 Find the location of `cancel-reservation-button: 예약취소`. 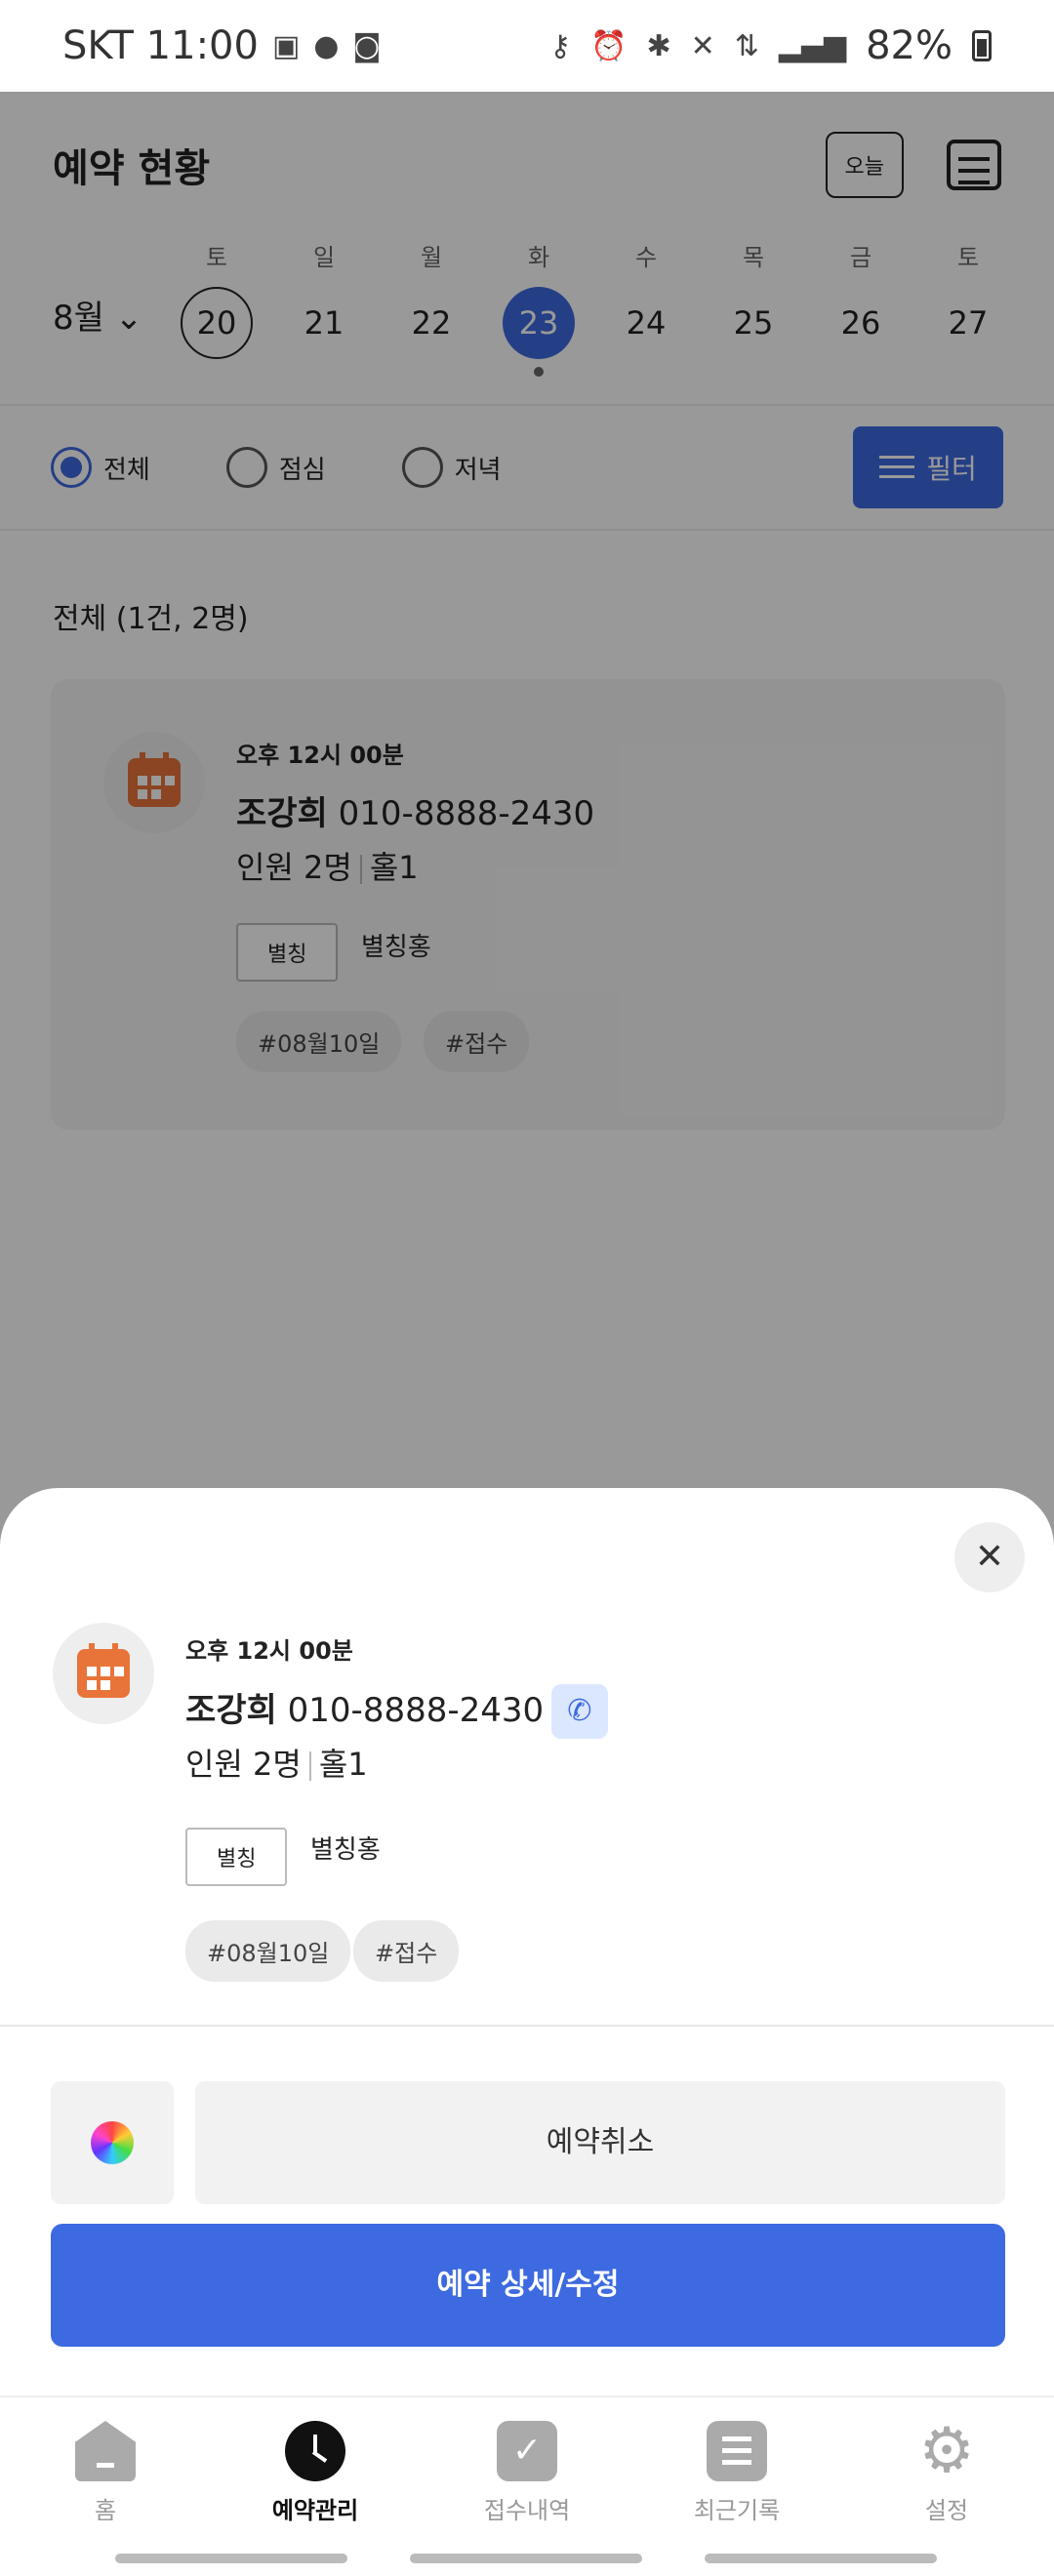

cancel-reservation-button: 예약취소 is located at coordinates (600, 2142).